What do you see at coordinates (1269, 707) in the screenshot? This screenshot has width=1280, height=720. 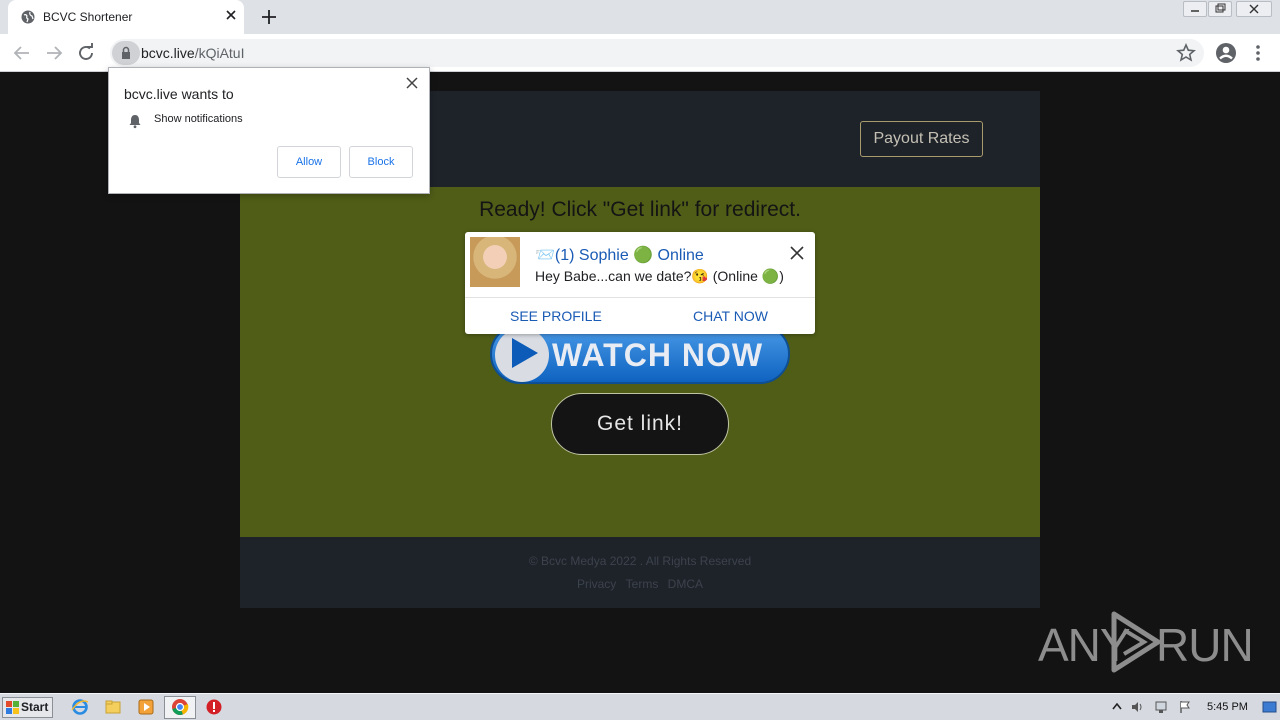 I see `show-desktop-icon` at bounding box center [1269, 707].